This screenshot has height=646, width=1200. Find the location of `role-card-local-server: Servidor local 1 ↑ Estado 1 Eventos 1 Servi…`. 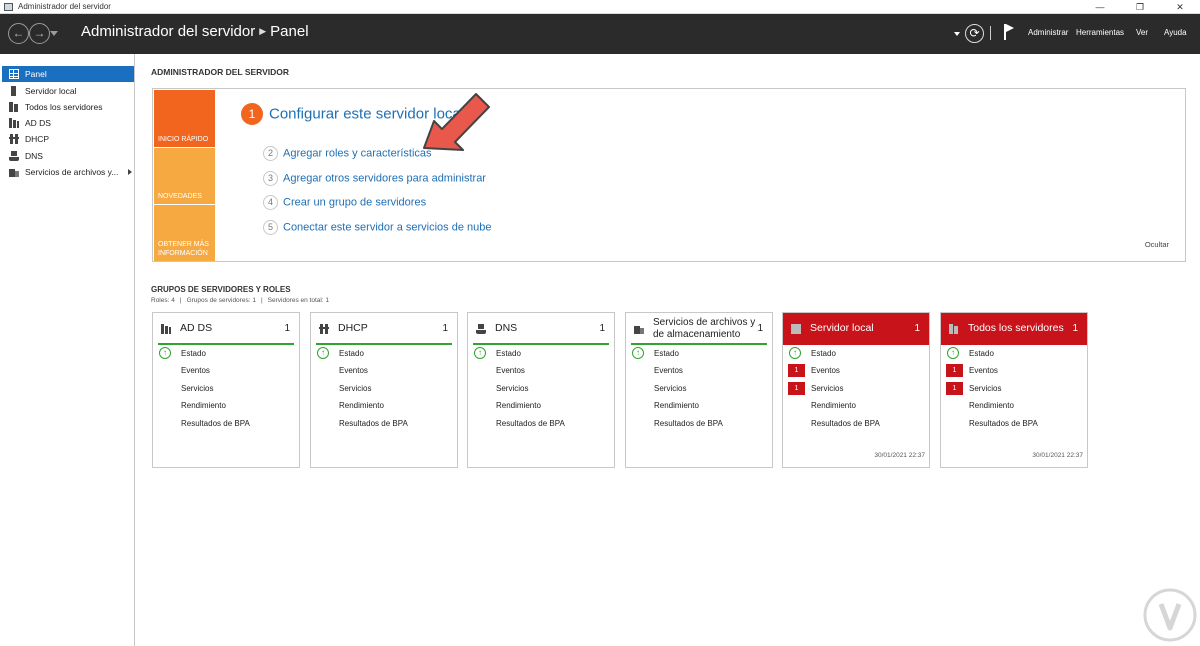

role-card-local-server: Servidor local 1 ↑ Estado 1 Eventos 1 Servi… is located at coordinates (856, 390).